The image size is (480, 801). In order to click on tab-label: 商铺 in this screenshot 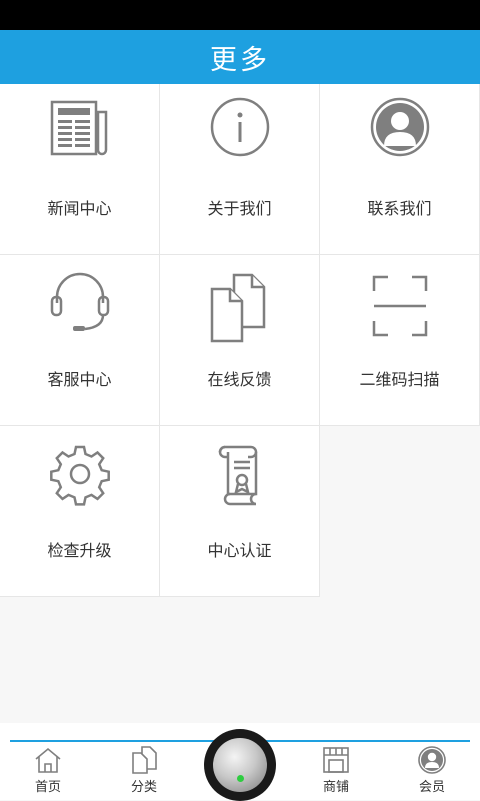, I will do `click(335, 787)`.